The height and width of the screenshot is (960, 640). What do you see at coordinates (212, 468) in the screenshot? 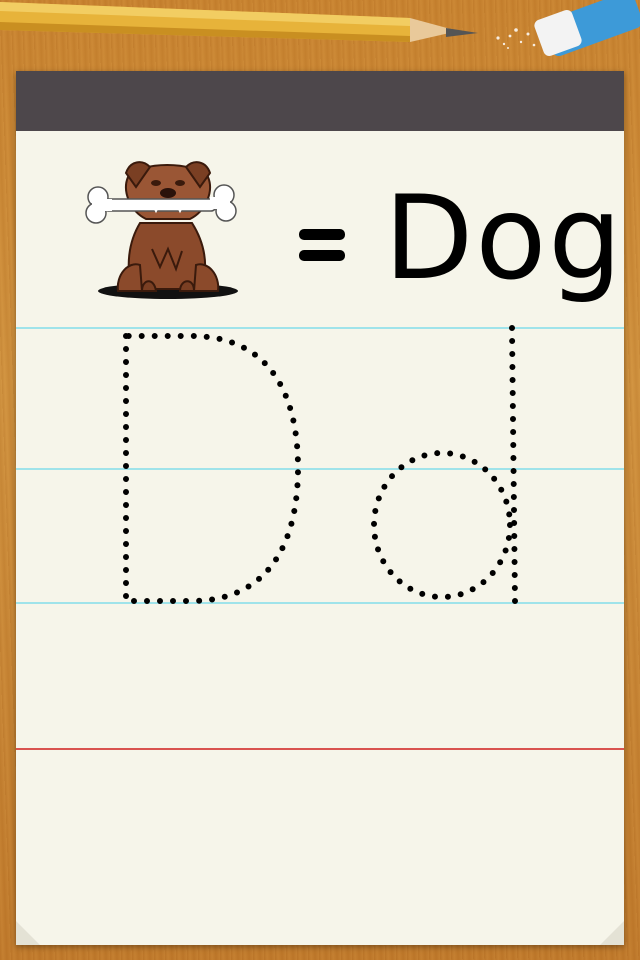
I see `trace-letter-upper-d` at bounding box center [212, 468].